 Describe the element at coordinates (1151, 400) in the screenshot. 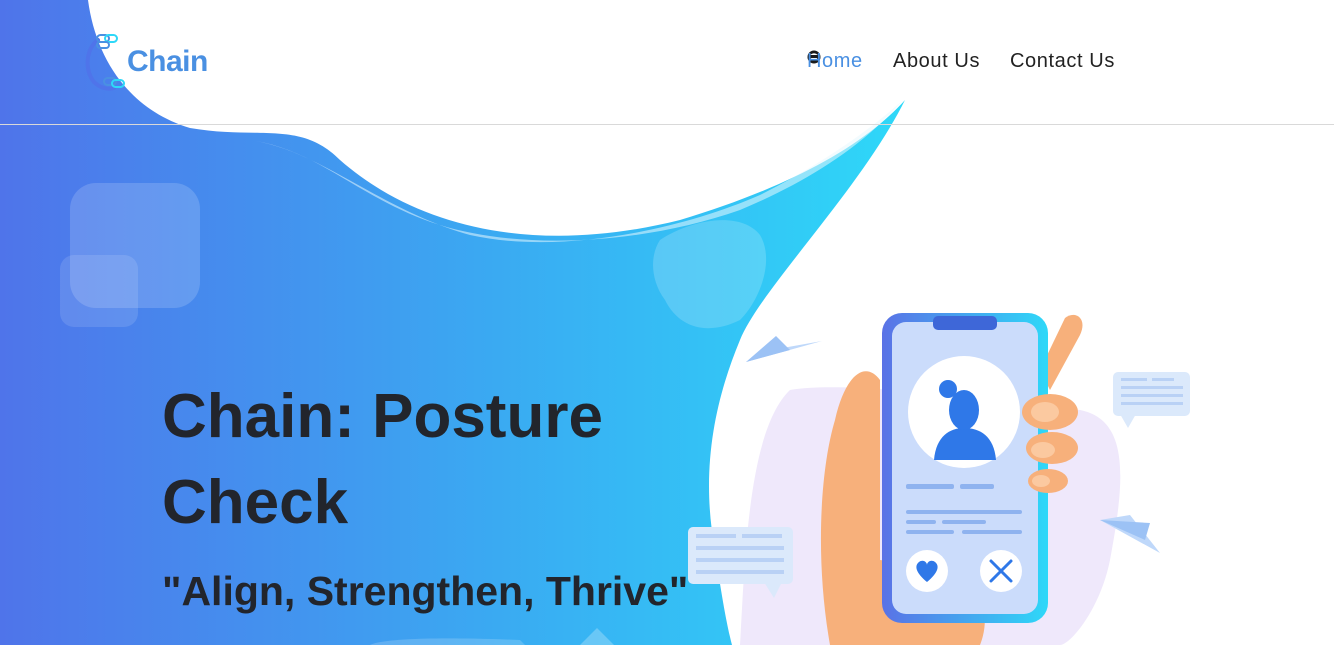

I see `chat-bubble-right-icon` at that location.